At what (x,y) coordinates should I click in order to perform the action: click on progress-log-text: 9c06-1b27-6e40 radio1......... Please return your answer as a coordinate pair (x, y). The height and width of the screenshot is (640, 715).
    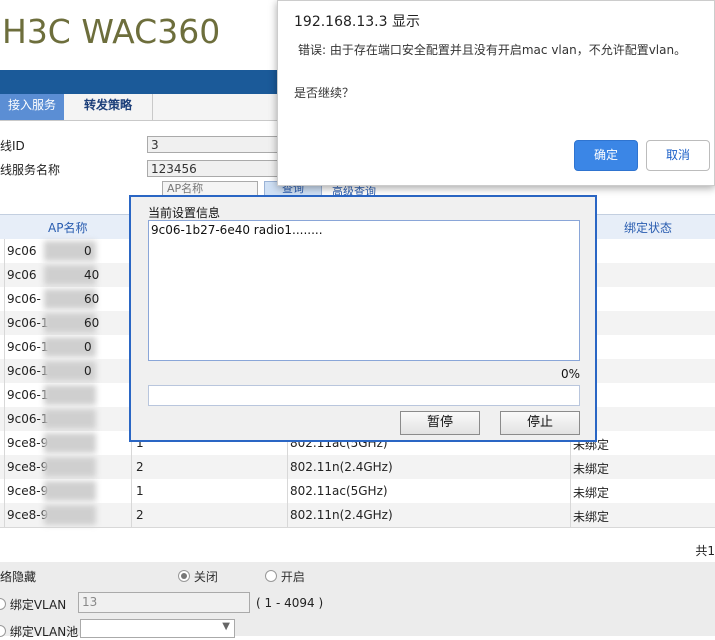
    Looking at the image, I should click on (237, 230).